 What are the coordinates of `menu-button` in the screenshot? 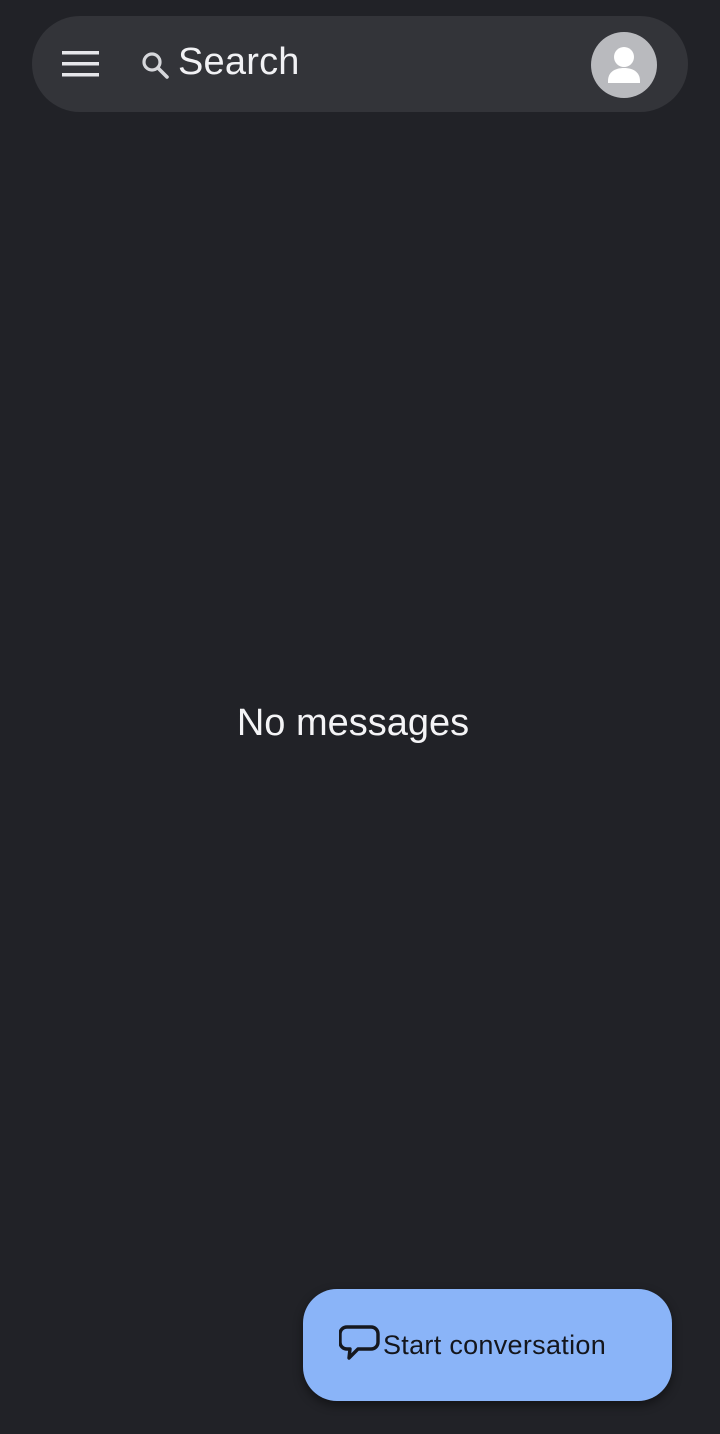 It's located at (88, 64).